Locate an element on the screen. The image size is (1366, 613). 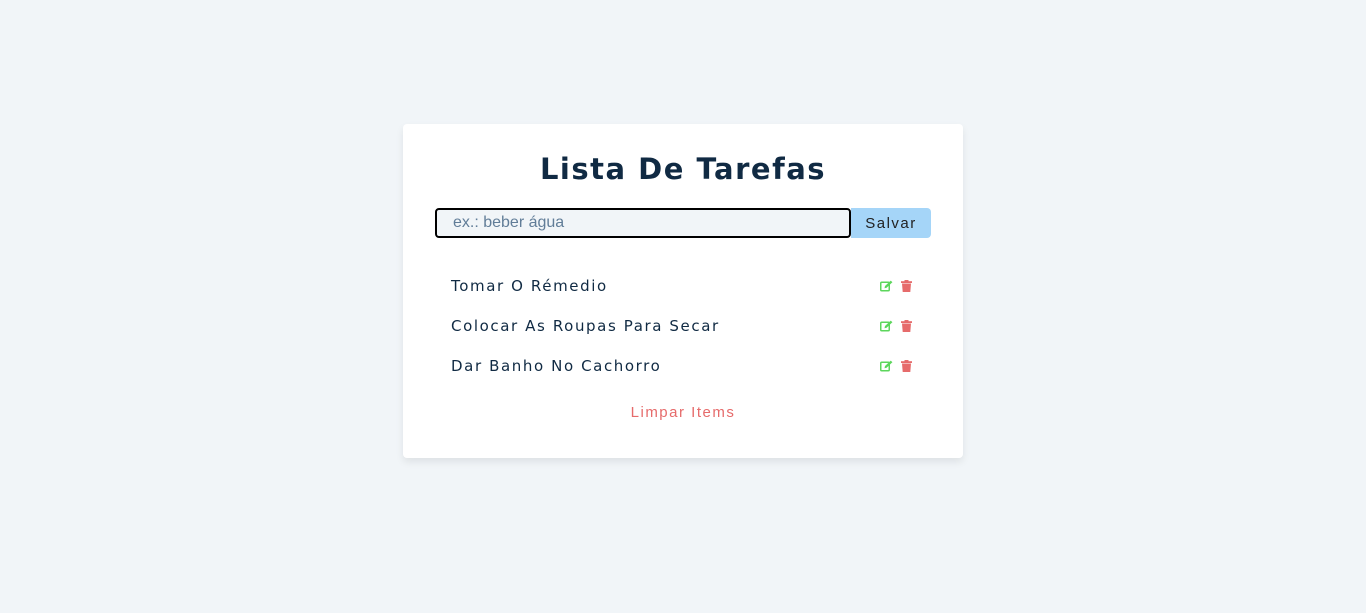
page-title: Lista De Tarefas is located at coordinates (683, 169).